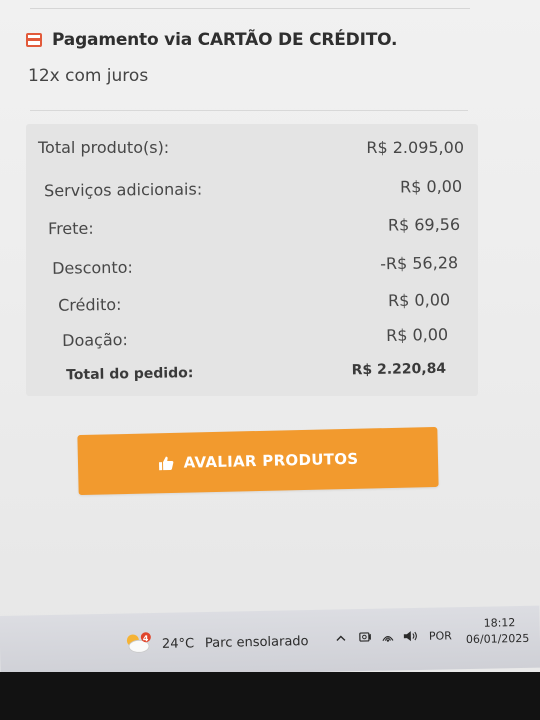  I want to click on thumbs-up-icon, so click(165, 463).